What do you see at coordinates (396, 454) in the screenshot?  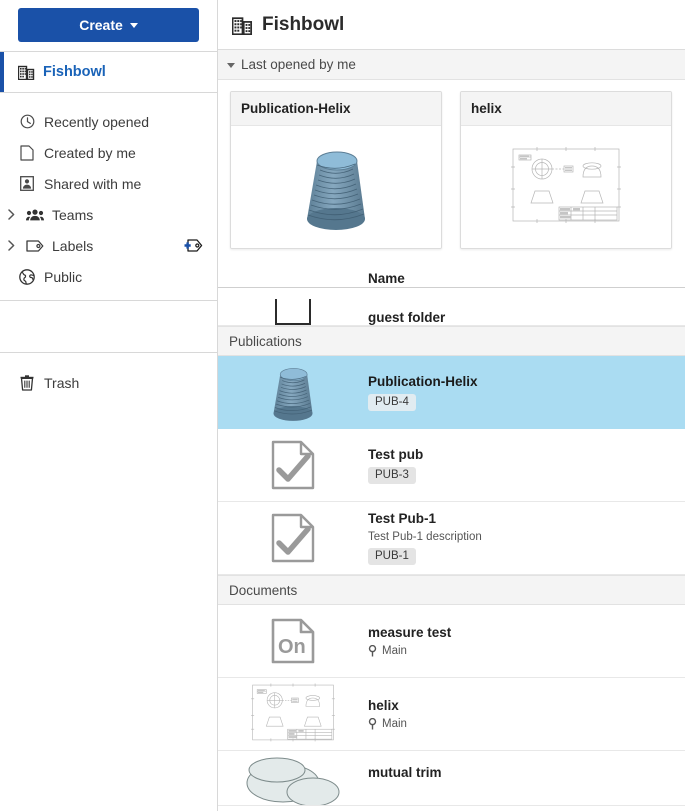 I see `row-name: Test pub` at bounding box center [396, 454].